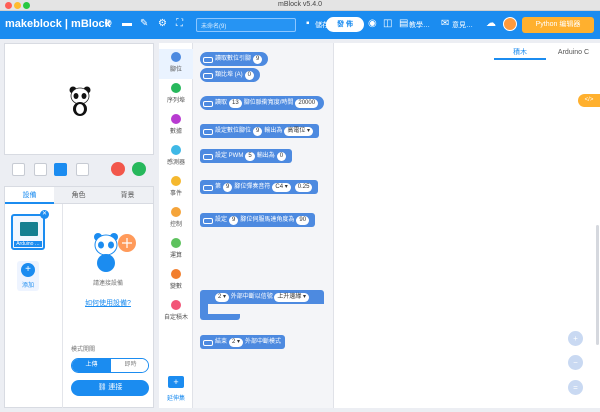 The height and width of the screenshot is (412, 600). I want to click on category-events: 事件, so click(176, 188).